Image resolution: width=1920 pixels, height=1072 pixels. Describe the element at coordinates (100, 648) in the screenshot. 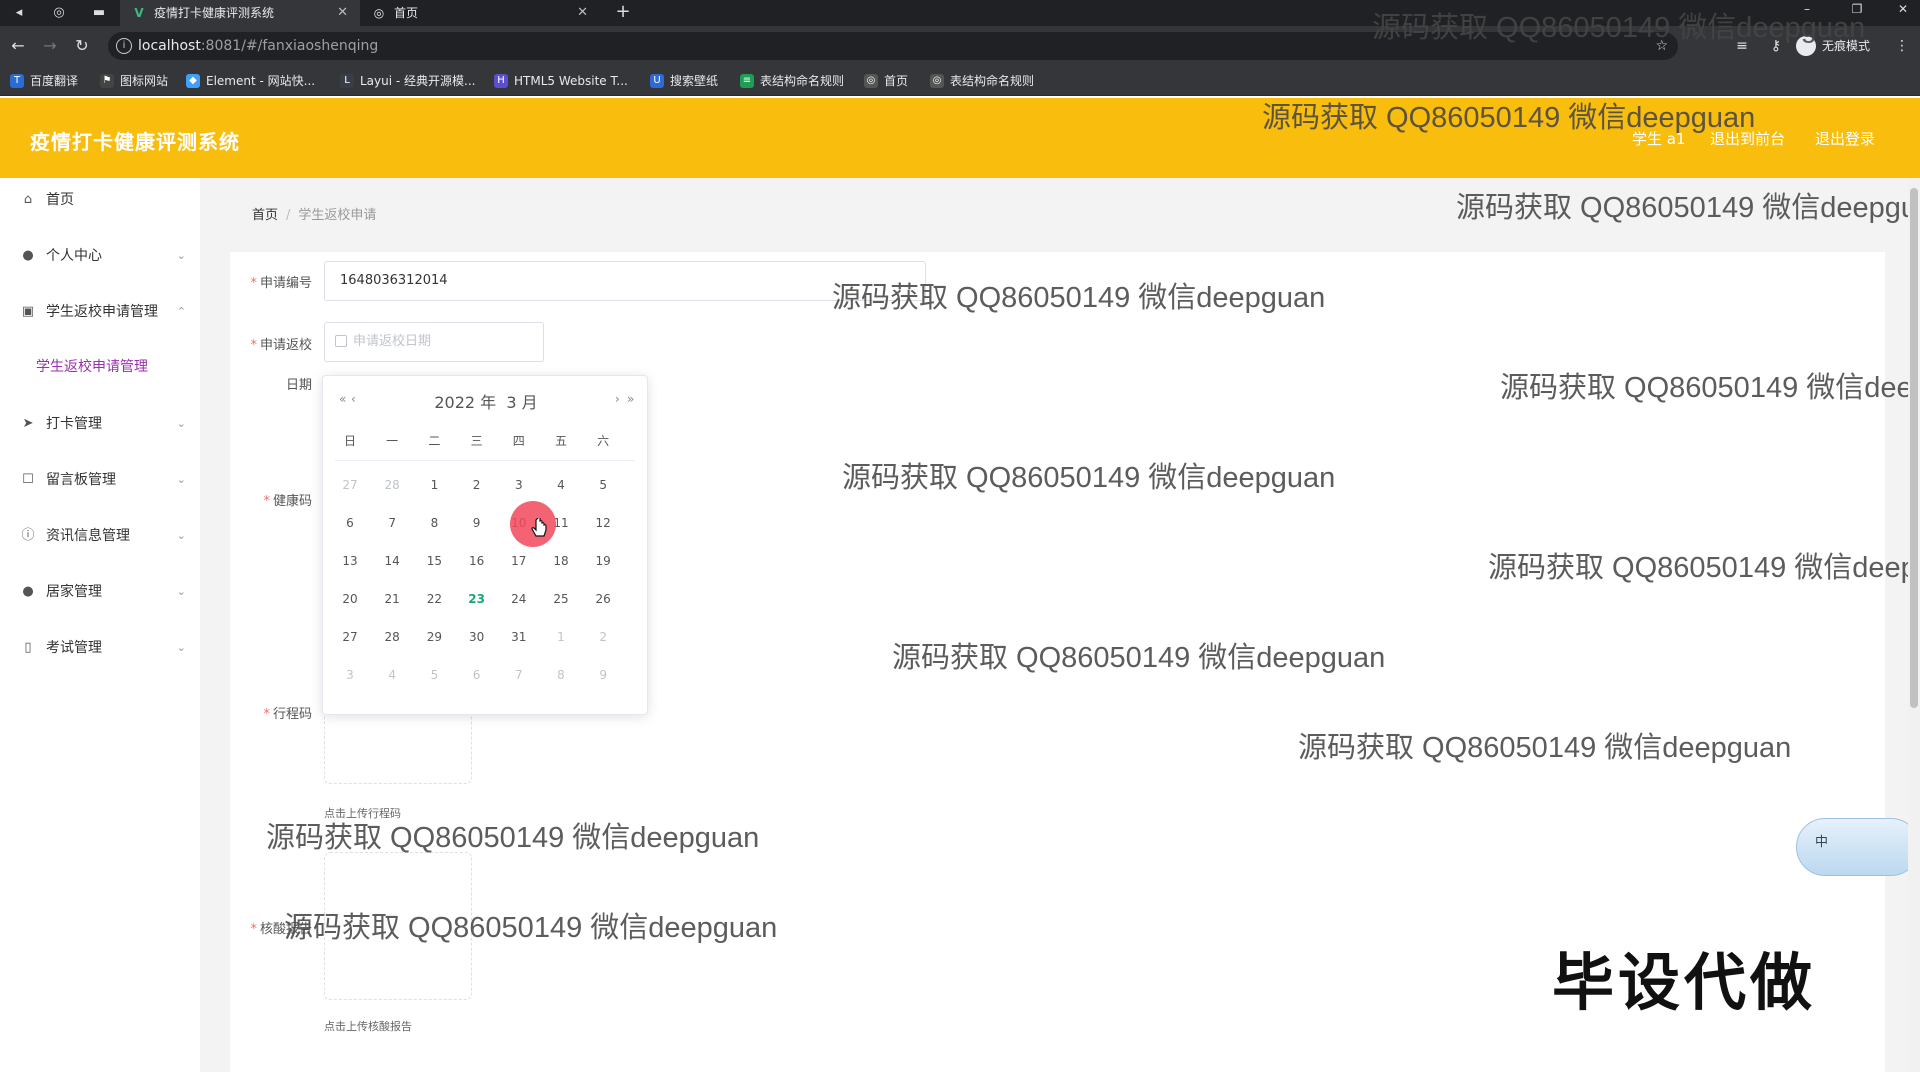

I see `sidebar-item-exam: ▯ 考试管理 ⌄` at that location.